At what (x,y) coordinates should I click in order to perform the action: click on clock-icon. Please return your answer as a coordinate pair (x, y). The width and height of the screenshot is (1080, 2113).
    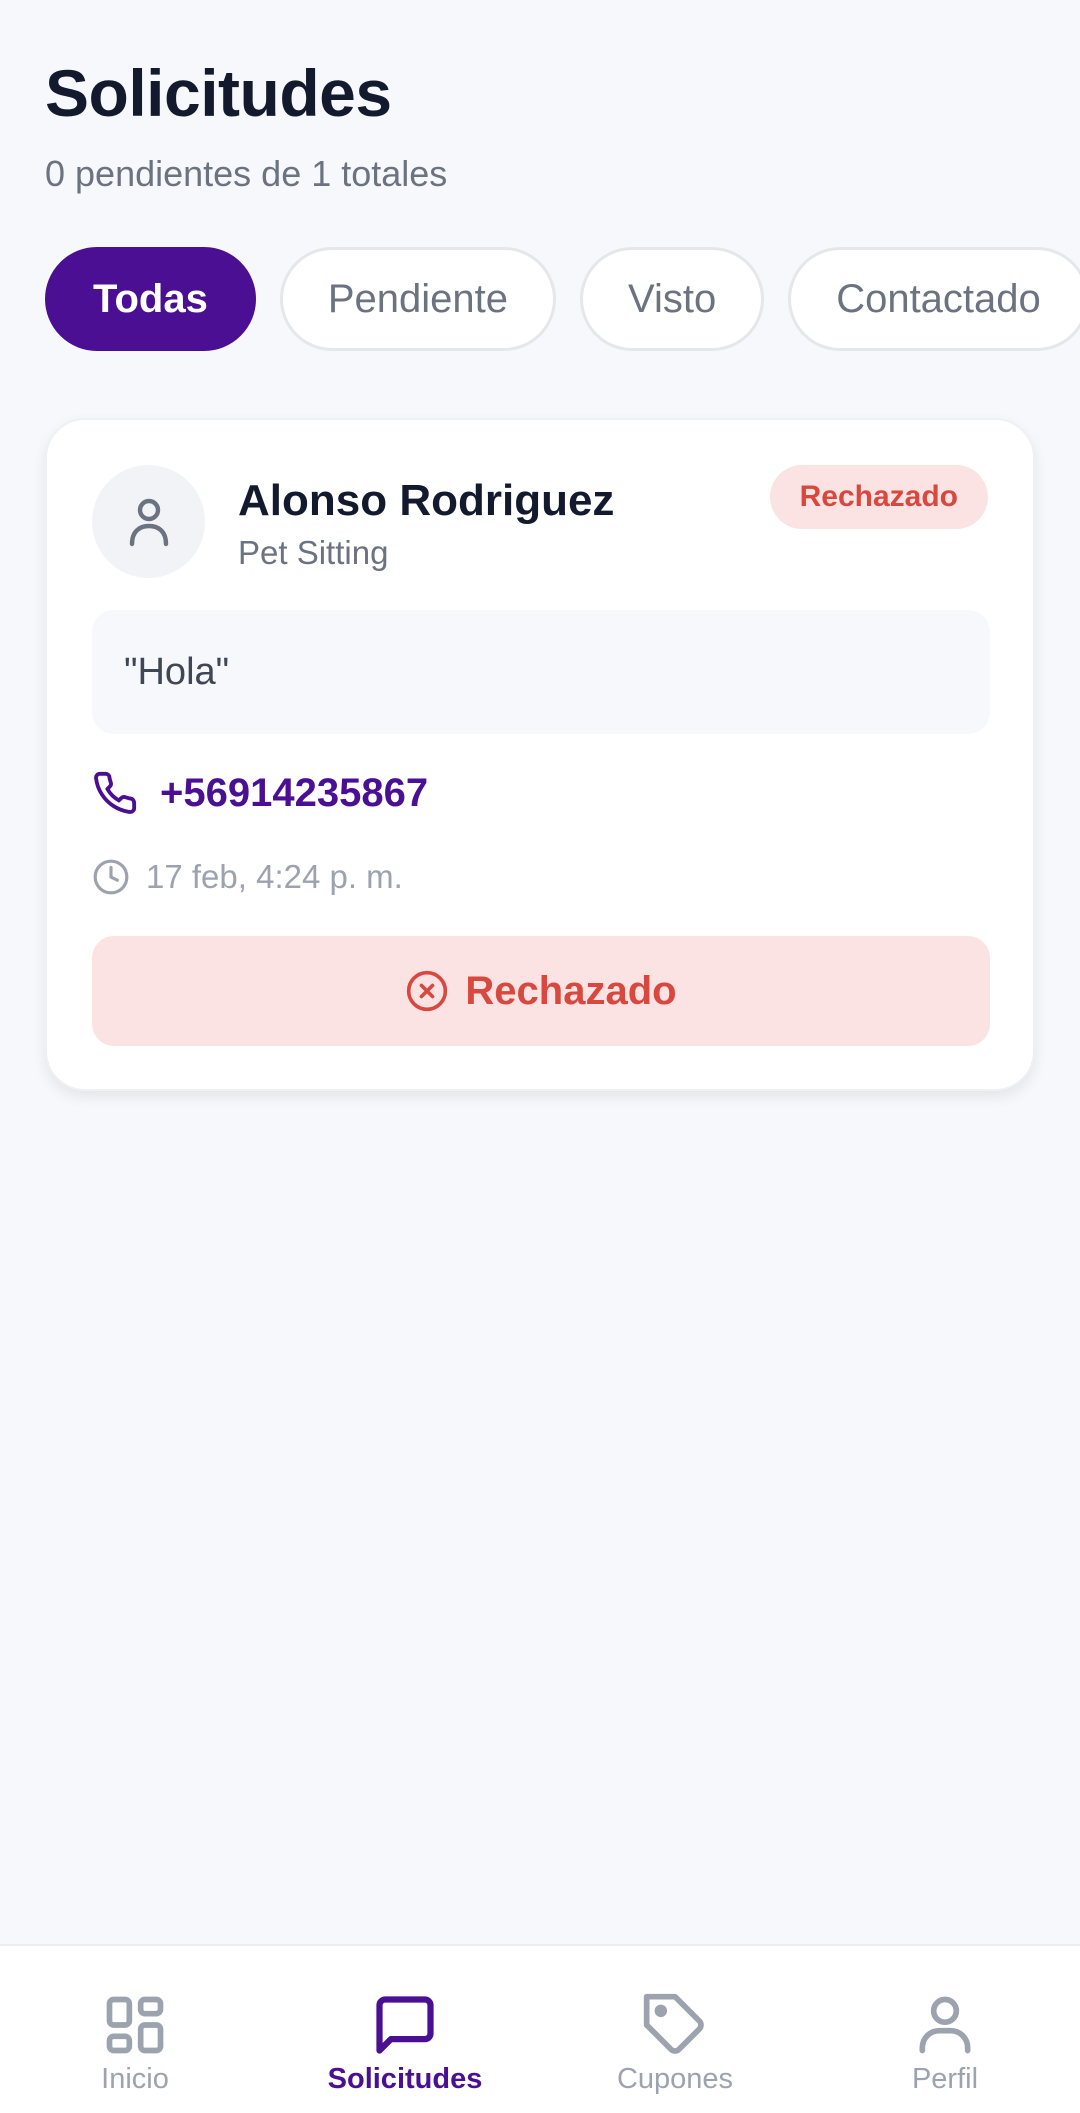
    Looking at the image, I should click on (111, 877).